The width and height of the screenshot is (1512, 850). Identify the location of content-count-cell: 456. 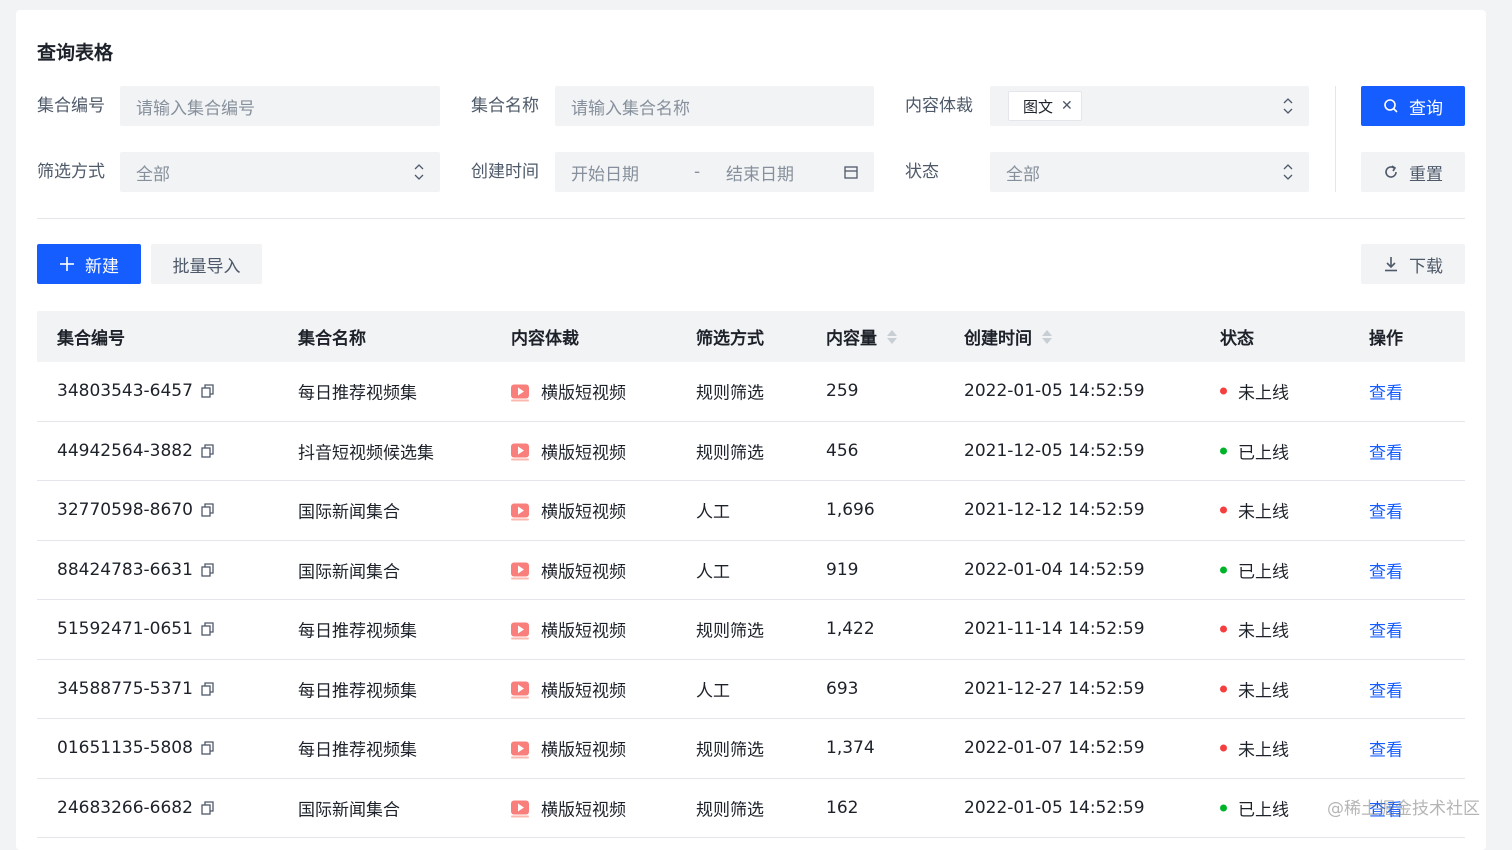
(842, 450).